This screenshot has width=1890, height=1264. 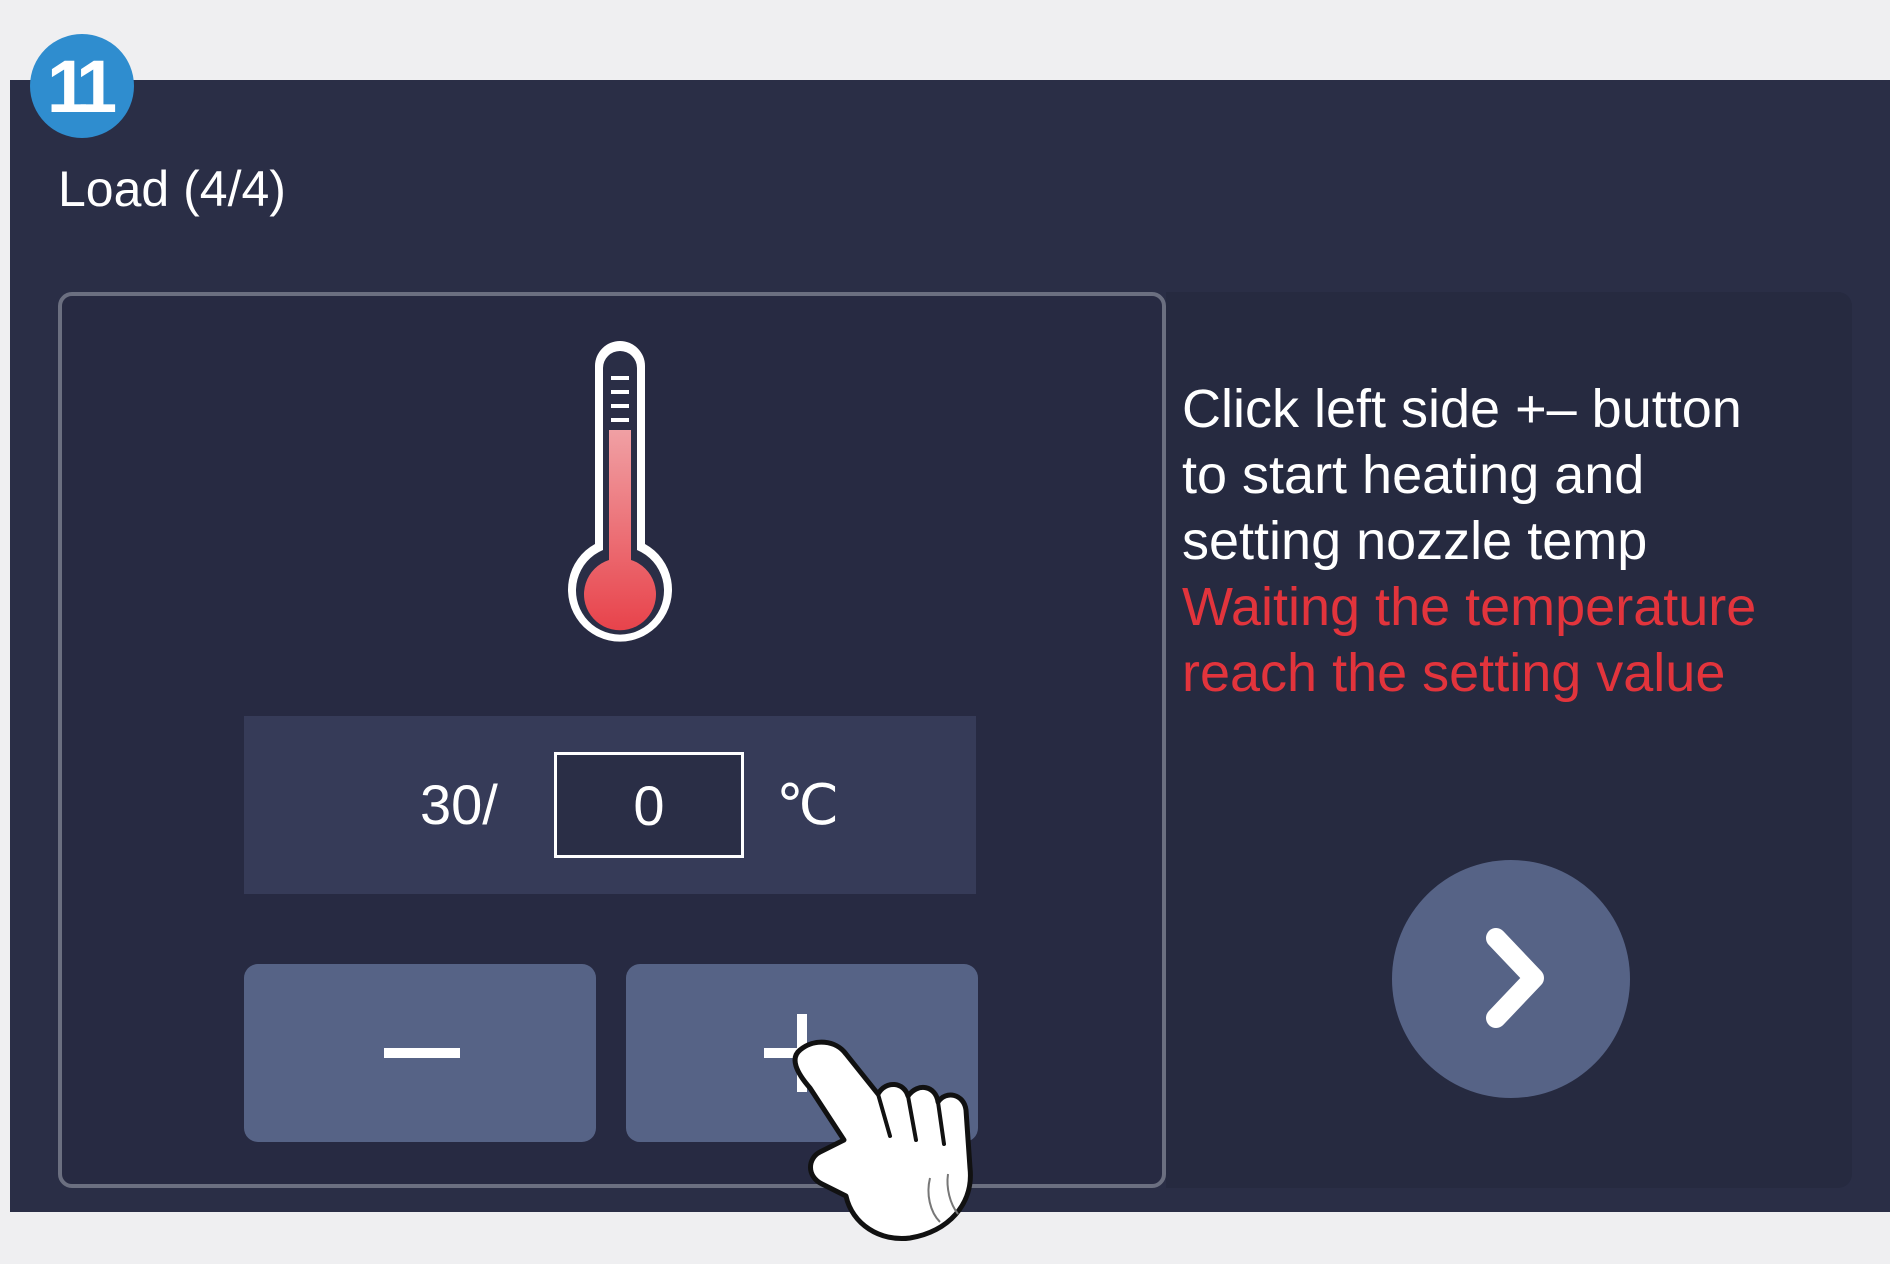 I want to click on next-button, so click(x=1511, y=979).